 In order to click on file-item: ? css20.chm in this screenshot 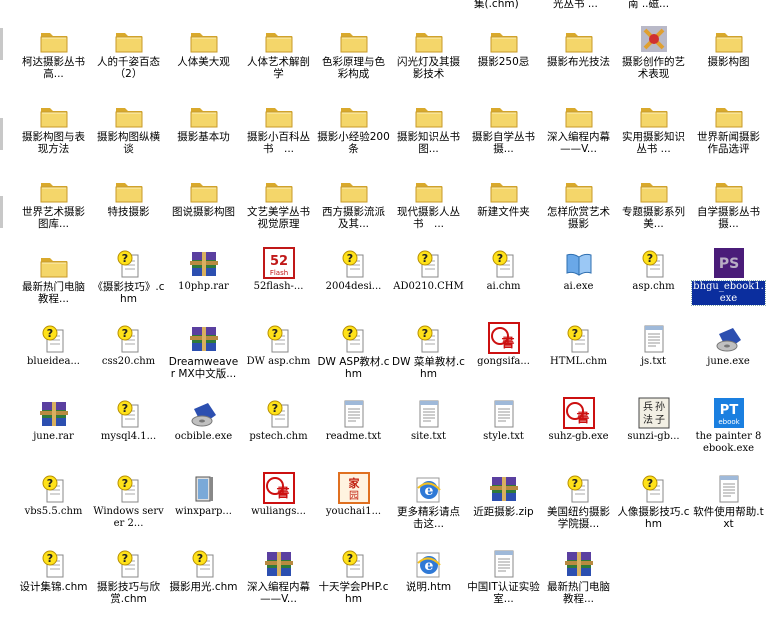, I will do `click(128, 357)`.